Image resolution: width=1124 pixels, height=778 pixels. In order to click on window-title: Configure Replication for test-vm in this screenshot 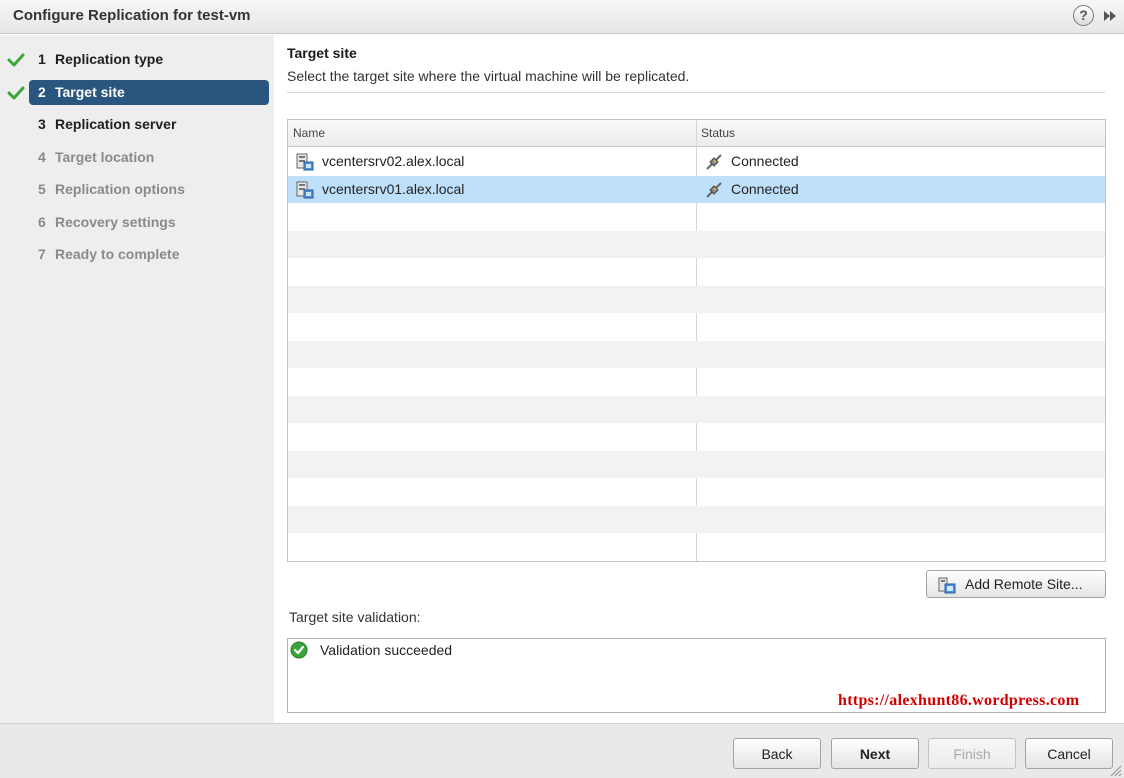, I will do `click(132, 15)`.